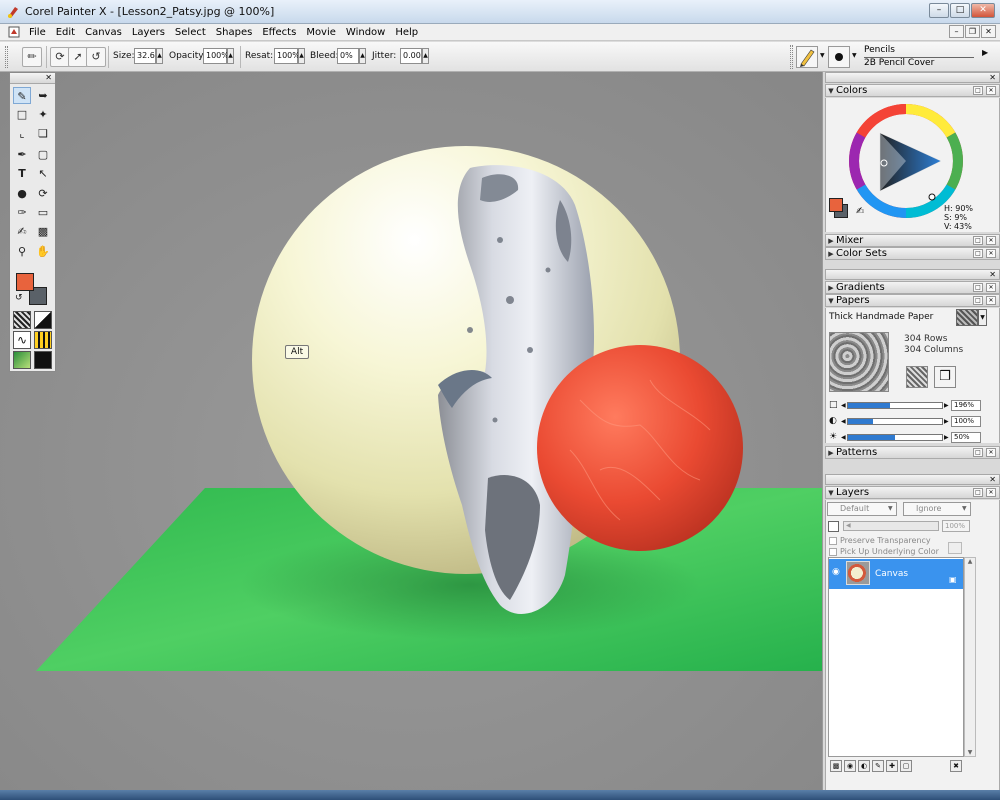 The height and width of the screenshot is (800, 1000). I want to click on transform-icon: ❏, so click(43, 133).